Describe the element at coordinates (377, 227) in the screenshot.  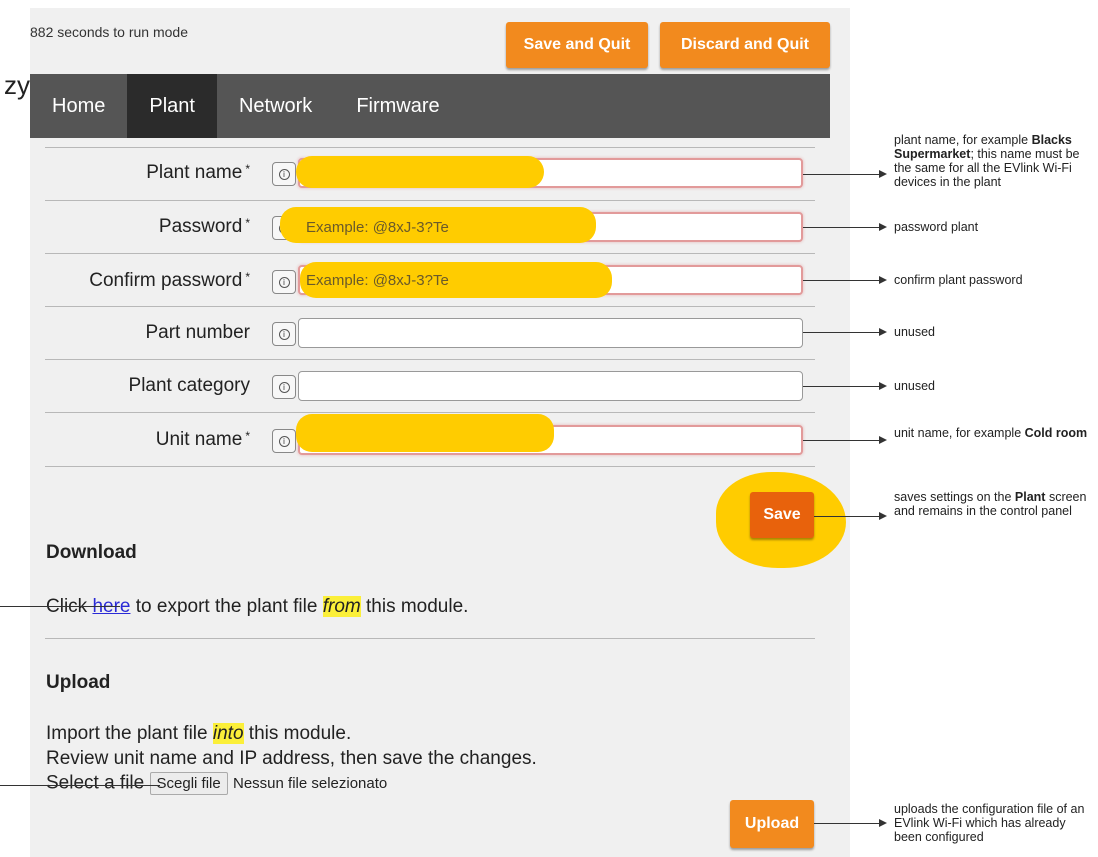
I see `password-placeholder: Example: @8xJ-3?Te` at that location.